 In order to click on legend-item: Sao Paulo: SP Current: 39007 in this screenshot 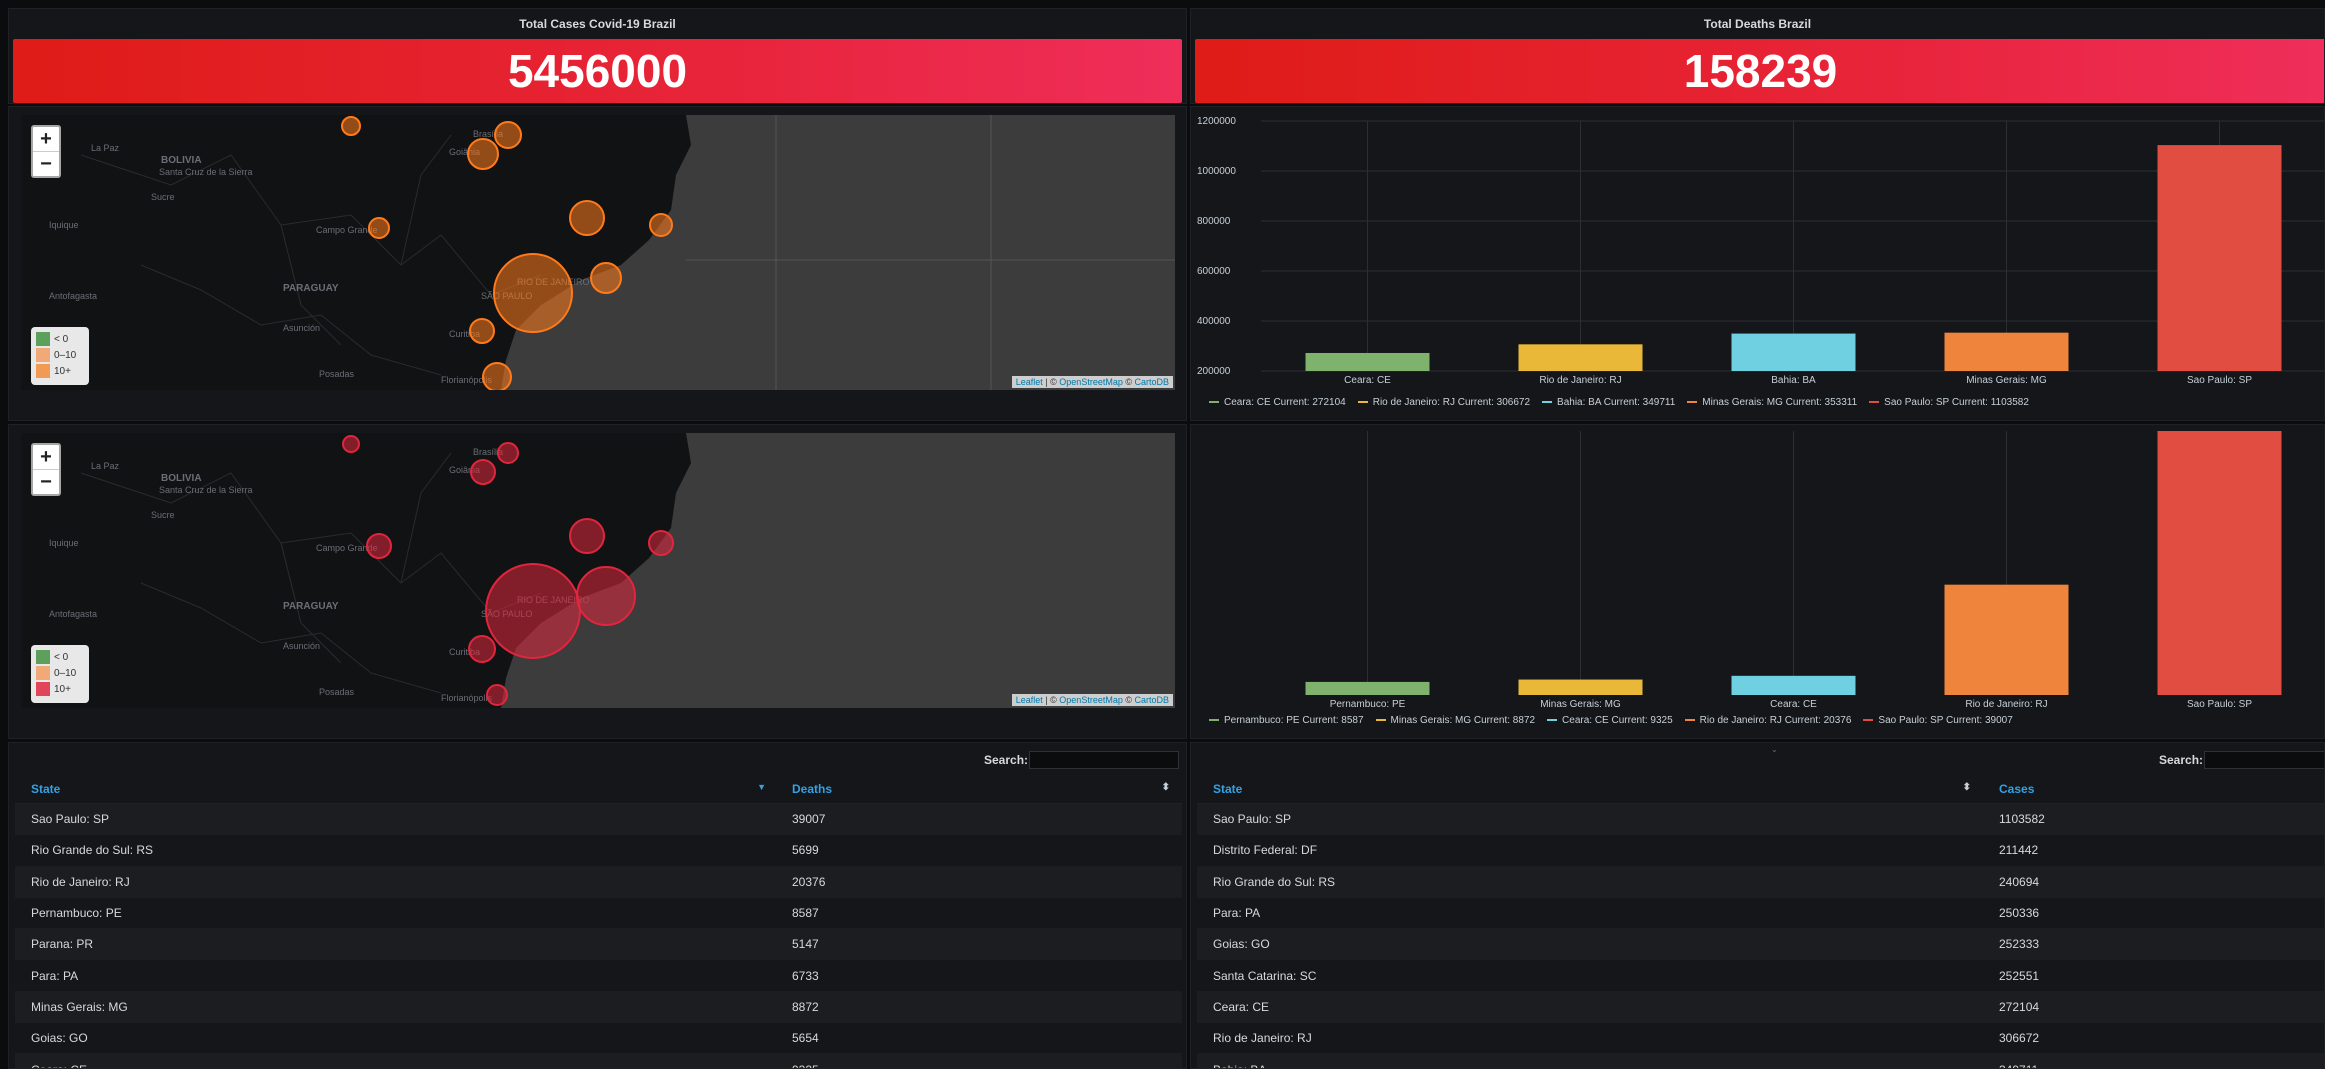, I will do `click(1938, 720)`.